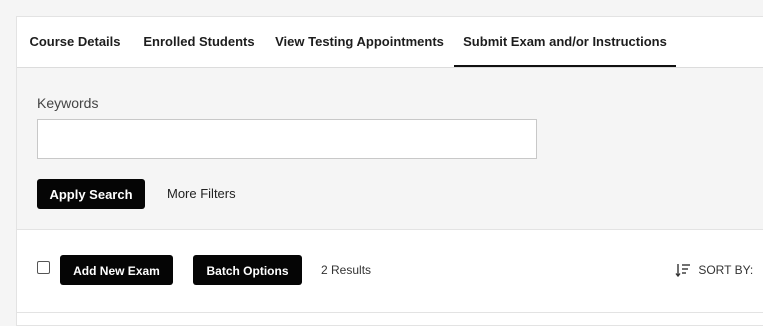  I want to click on add-new-exam-button: Add New Exam, so click(116, 270).